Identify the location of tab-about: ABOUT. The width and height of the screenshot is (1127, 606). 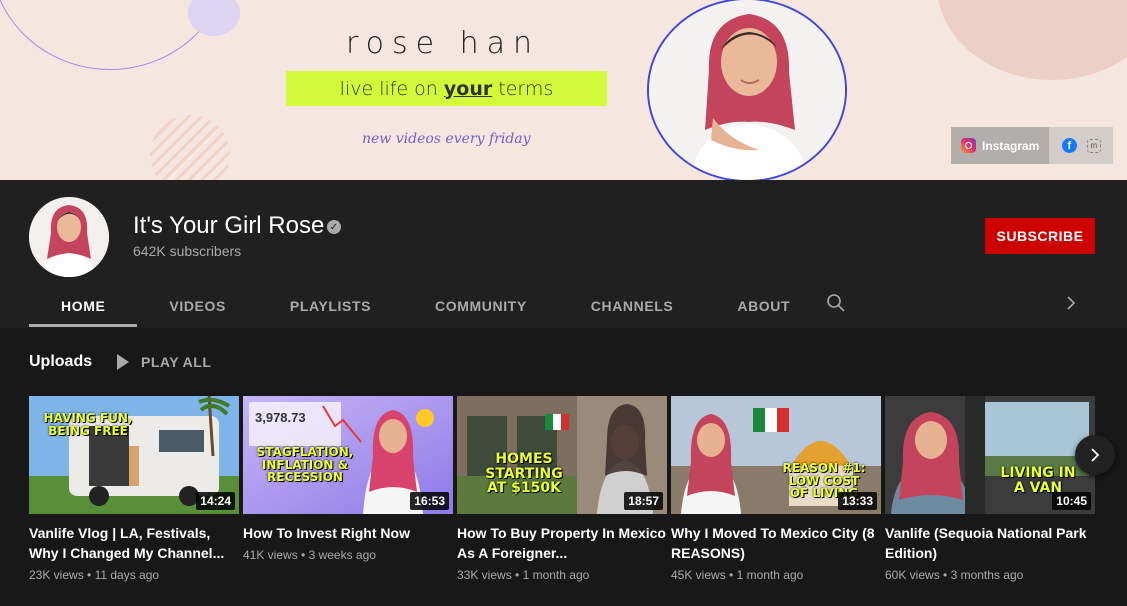
(763, 306).